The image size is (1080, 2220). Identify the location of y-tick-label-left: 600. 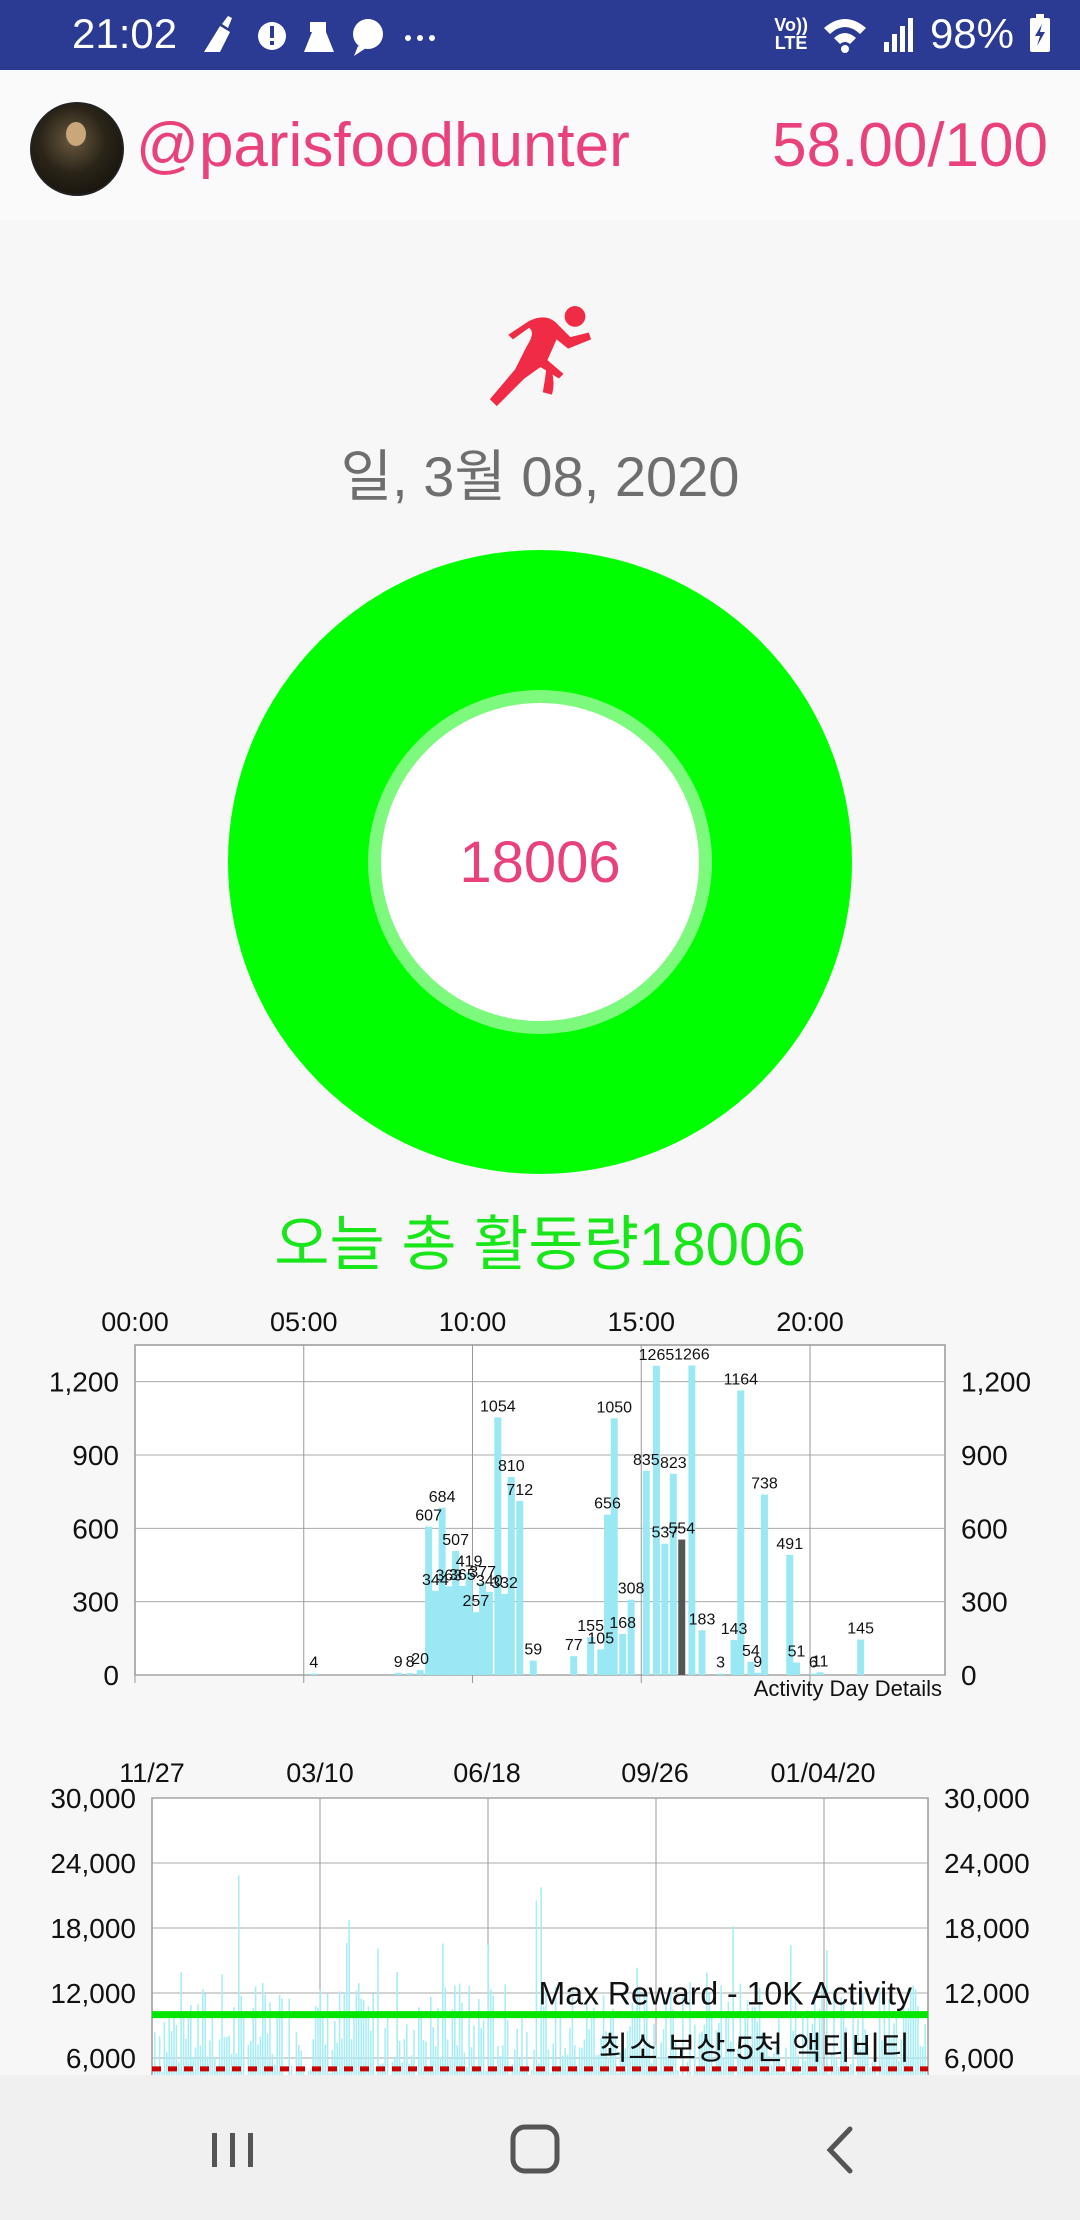
(95, 1528).